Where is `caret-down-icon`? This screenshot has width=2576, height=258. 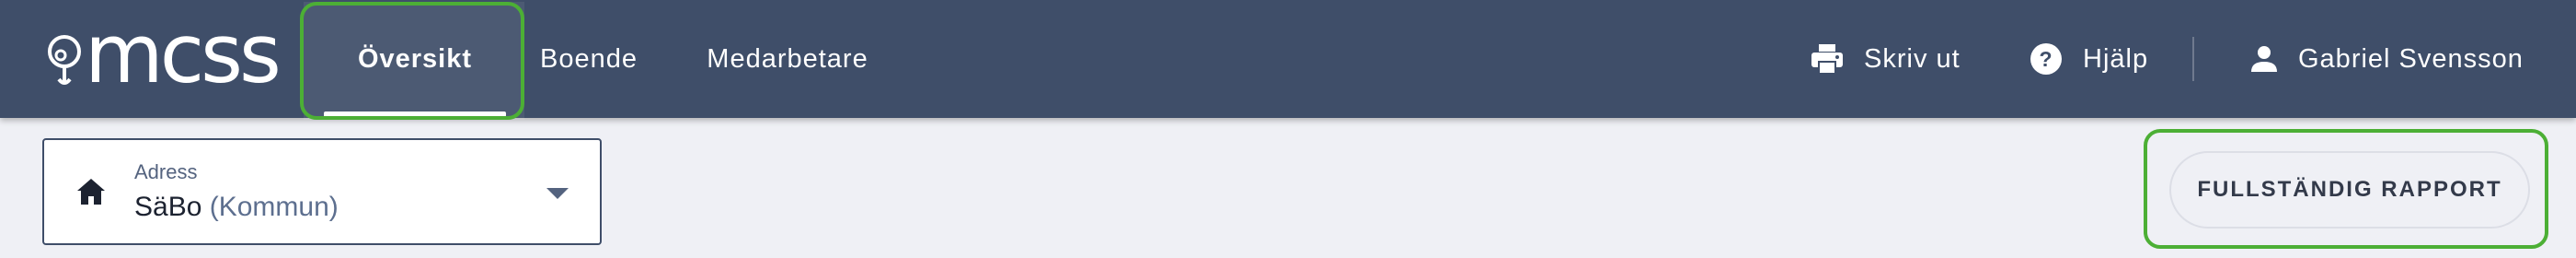 caret-down-icon is located at coordinates (557, 193).